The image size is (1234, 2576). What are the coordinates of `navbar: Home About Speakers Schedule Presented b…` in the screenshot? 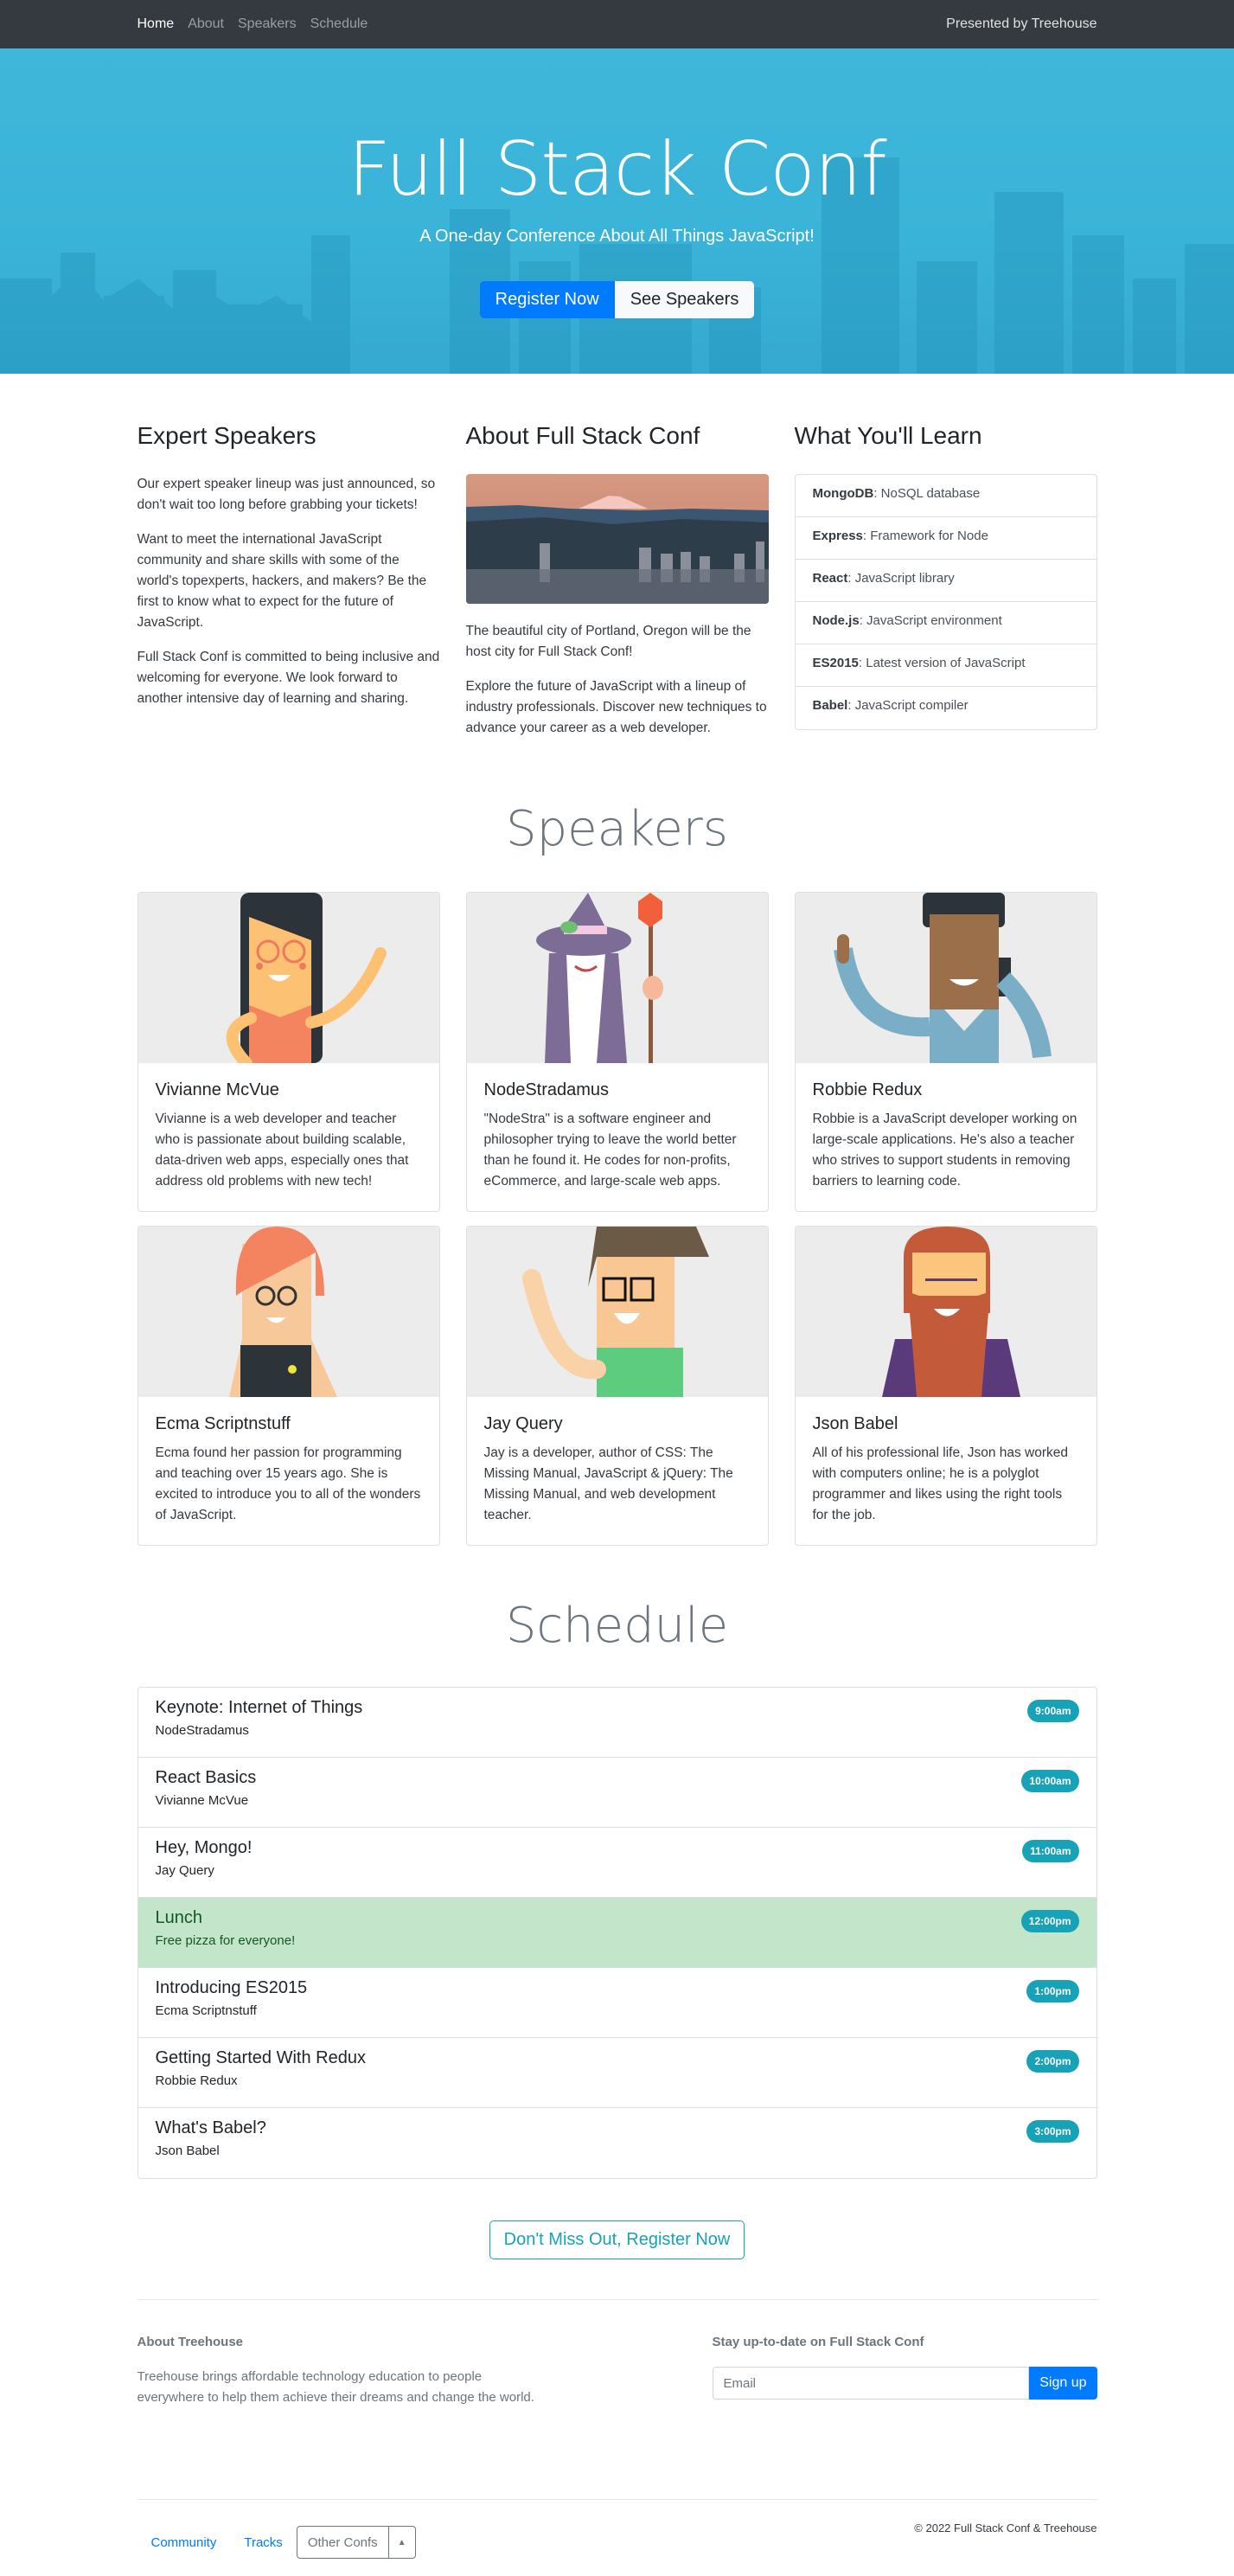 It's located at (617, 24).